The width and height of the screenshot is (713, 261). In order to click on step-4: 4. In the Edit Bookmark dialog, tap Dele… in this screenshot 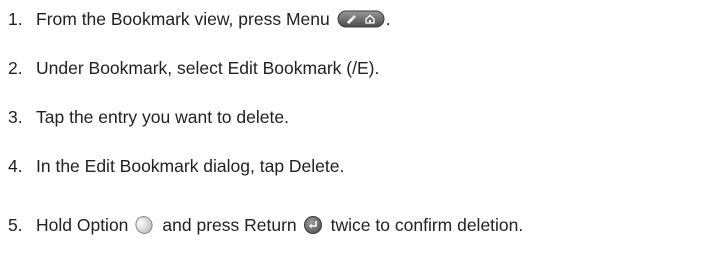, I will do `click(176, 166)`.